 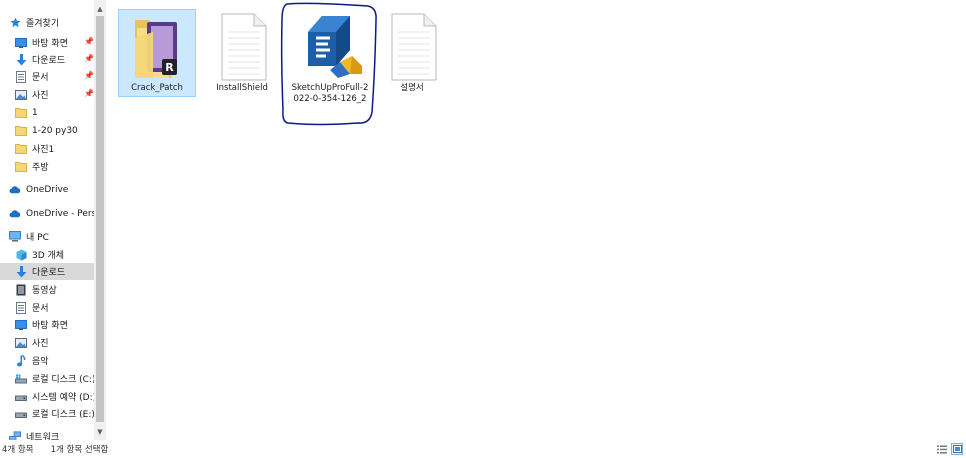 What do you see at coordinates (43, 150) in the screenshot?
I see `nav-item-folder-photos1-label: 사진1` at bounding box center [43, 150].